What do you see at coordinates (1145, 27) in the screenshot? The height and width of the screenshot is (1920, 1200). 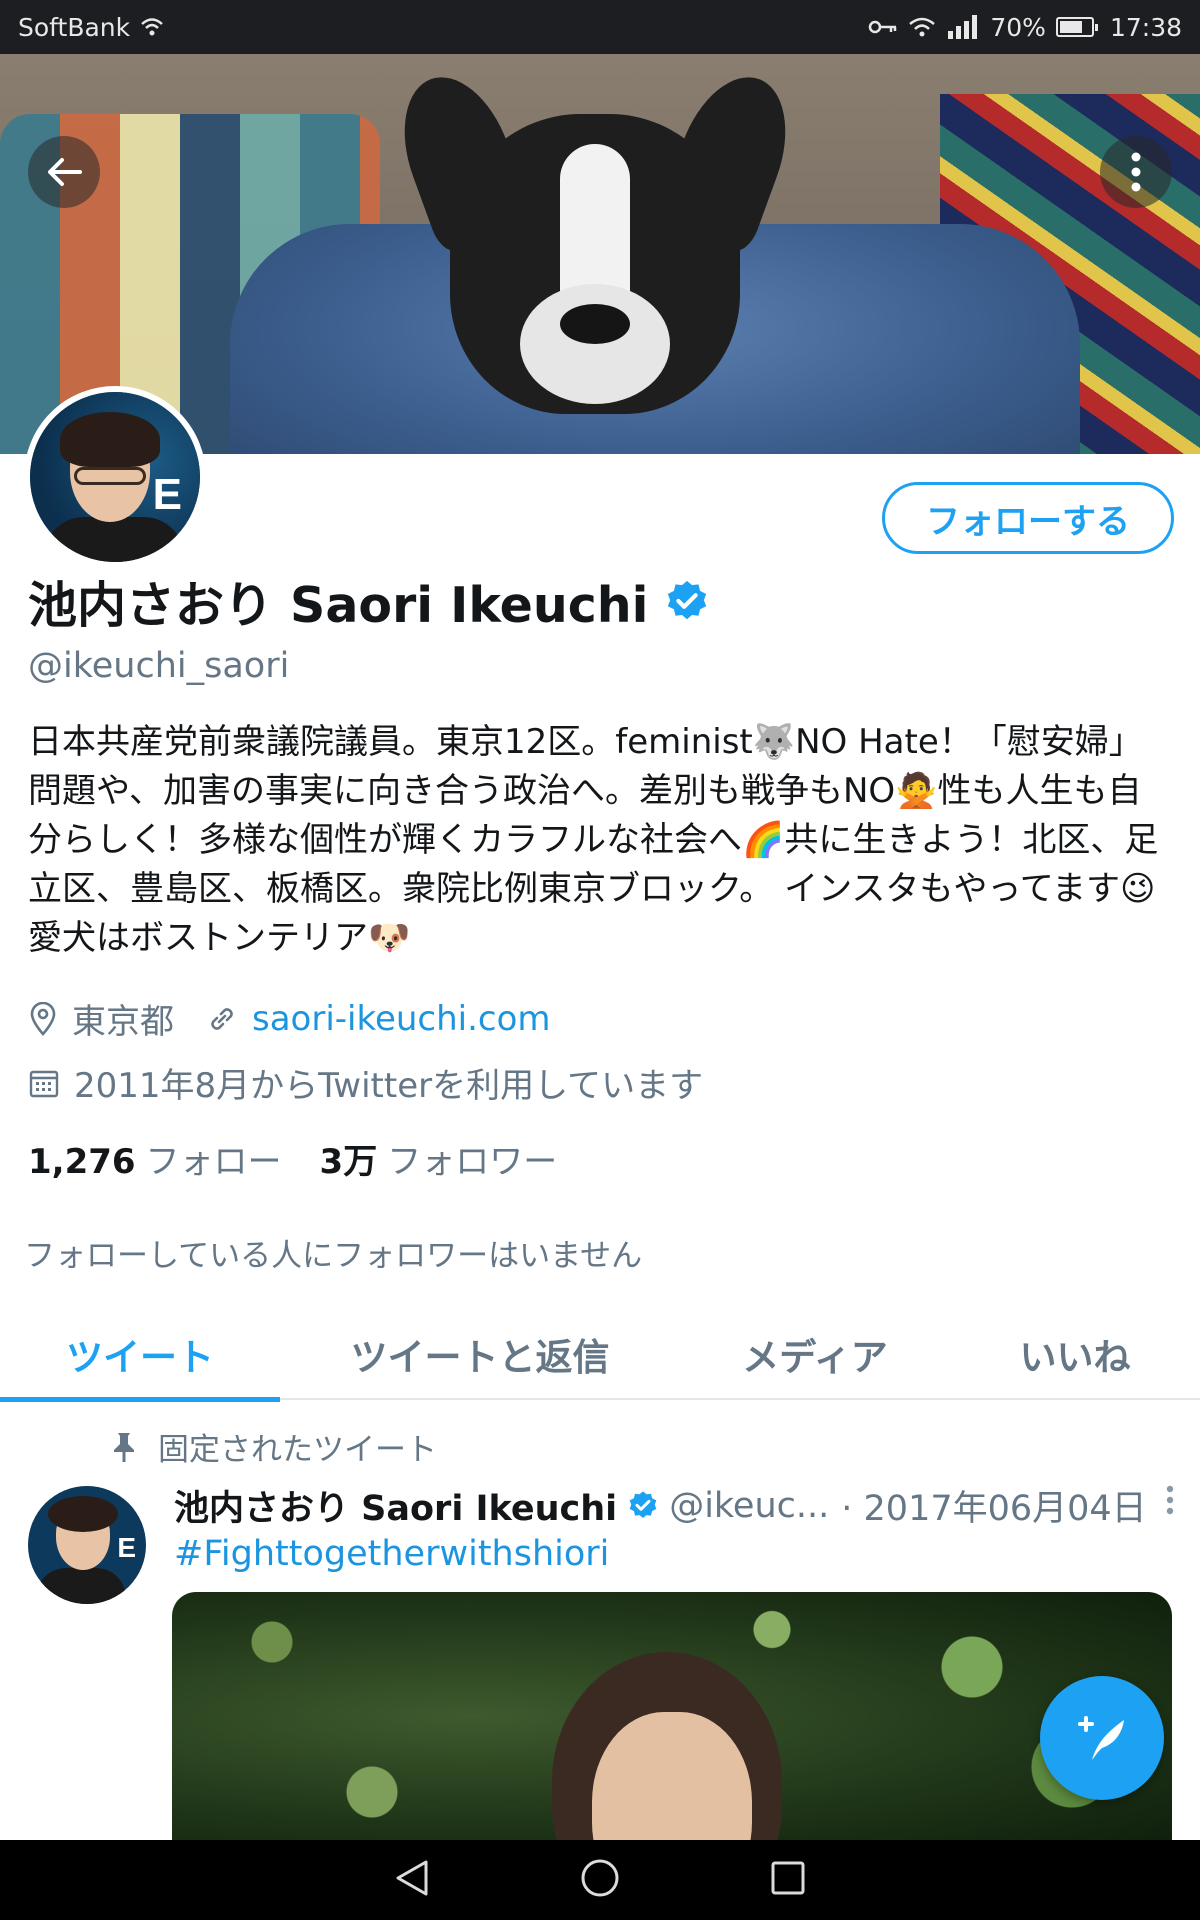 I see `clock: 17:38` at bounding box center [1145, 27].